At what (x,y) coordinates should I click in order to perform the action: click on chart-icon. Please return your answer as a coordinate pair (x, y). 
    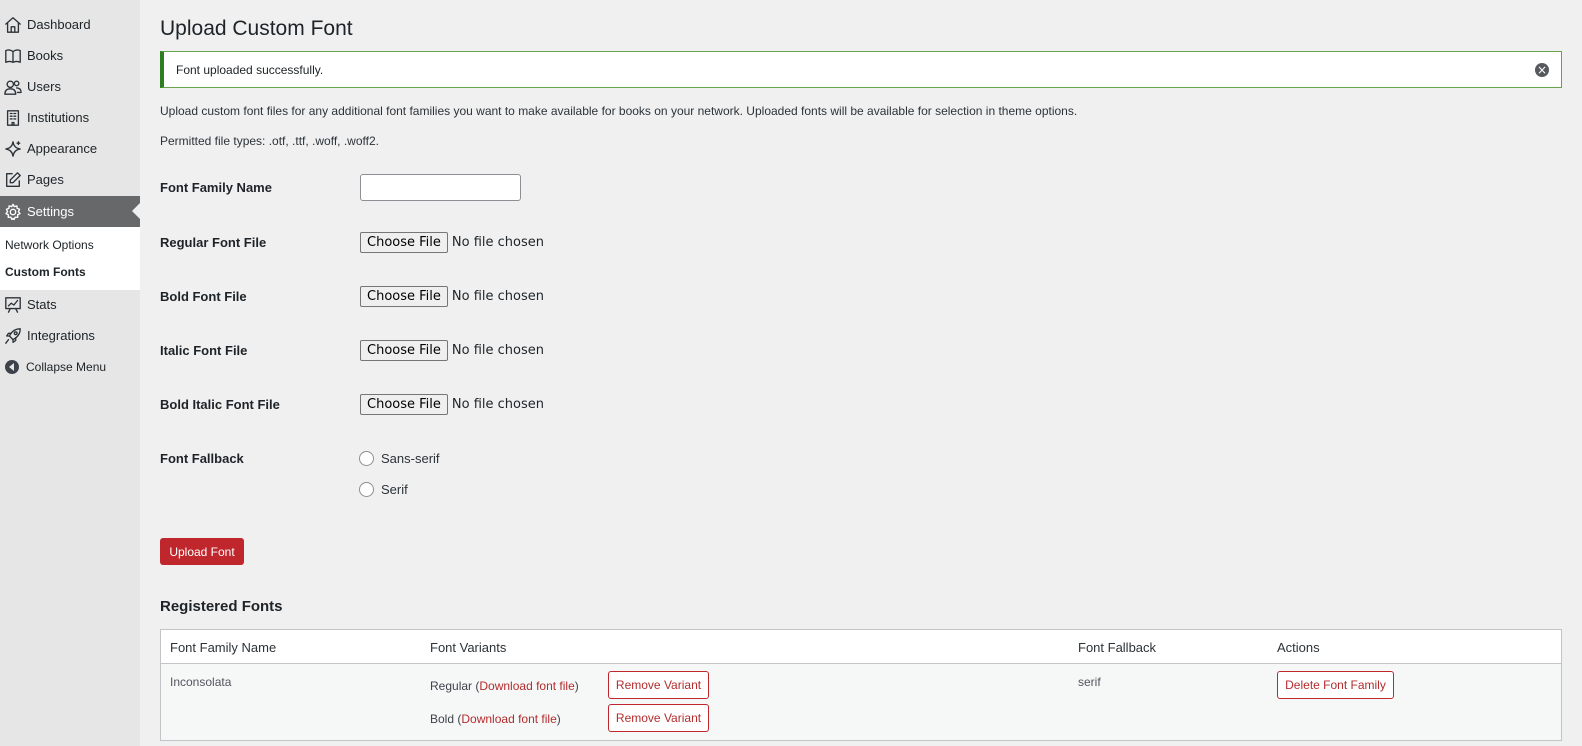
    Looking at the image, I should click on (13, 305).